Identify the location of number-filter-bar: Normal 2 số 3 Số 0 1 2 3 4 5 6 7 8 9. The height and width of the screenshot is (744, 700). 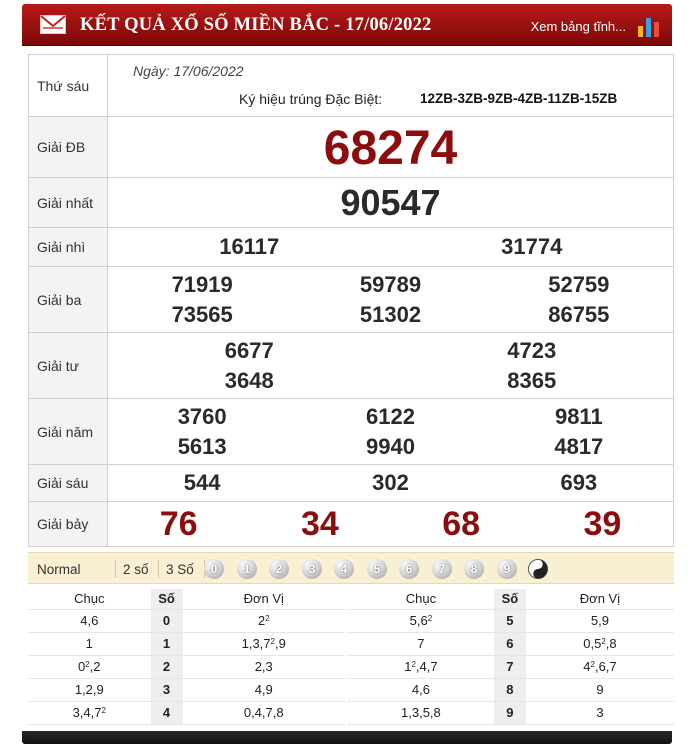
(351, 568).